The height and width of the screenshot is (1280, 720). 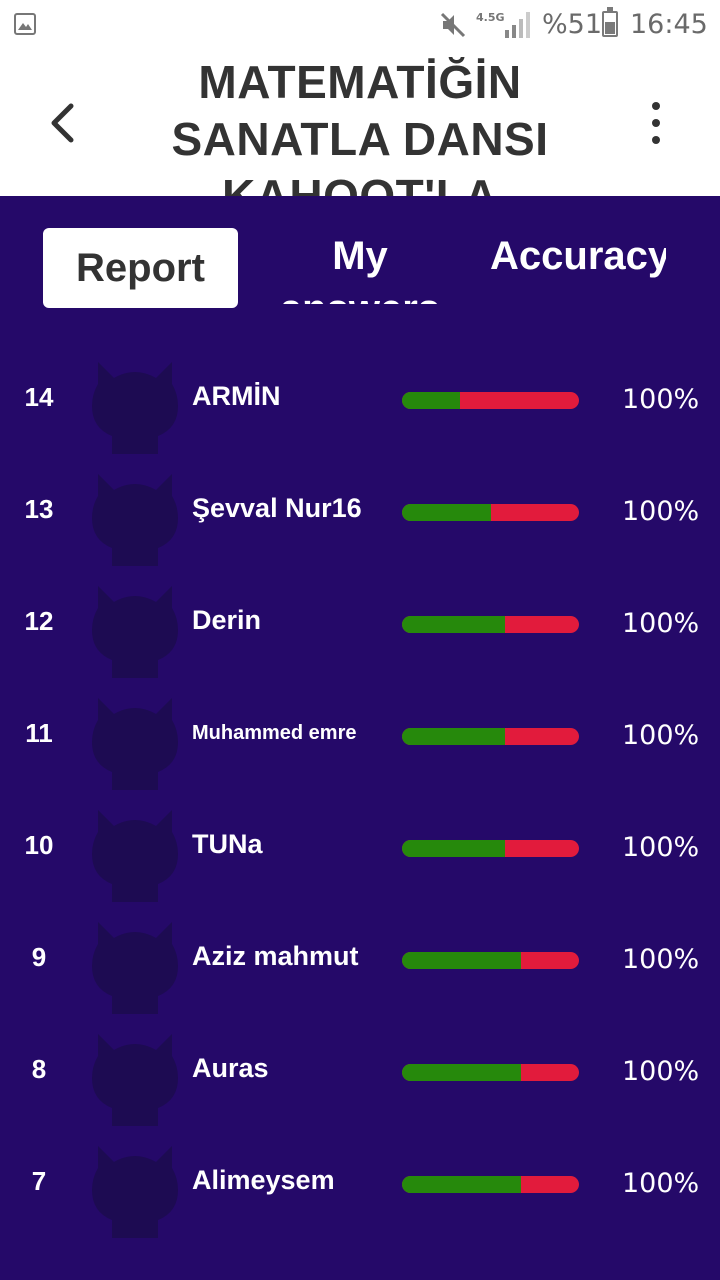 What do you see at coordinates (453, 27) in the screenshot?
I see `mute-icon` at bounding box center [453, 27].